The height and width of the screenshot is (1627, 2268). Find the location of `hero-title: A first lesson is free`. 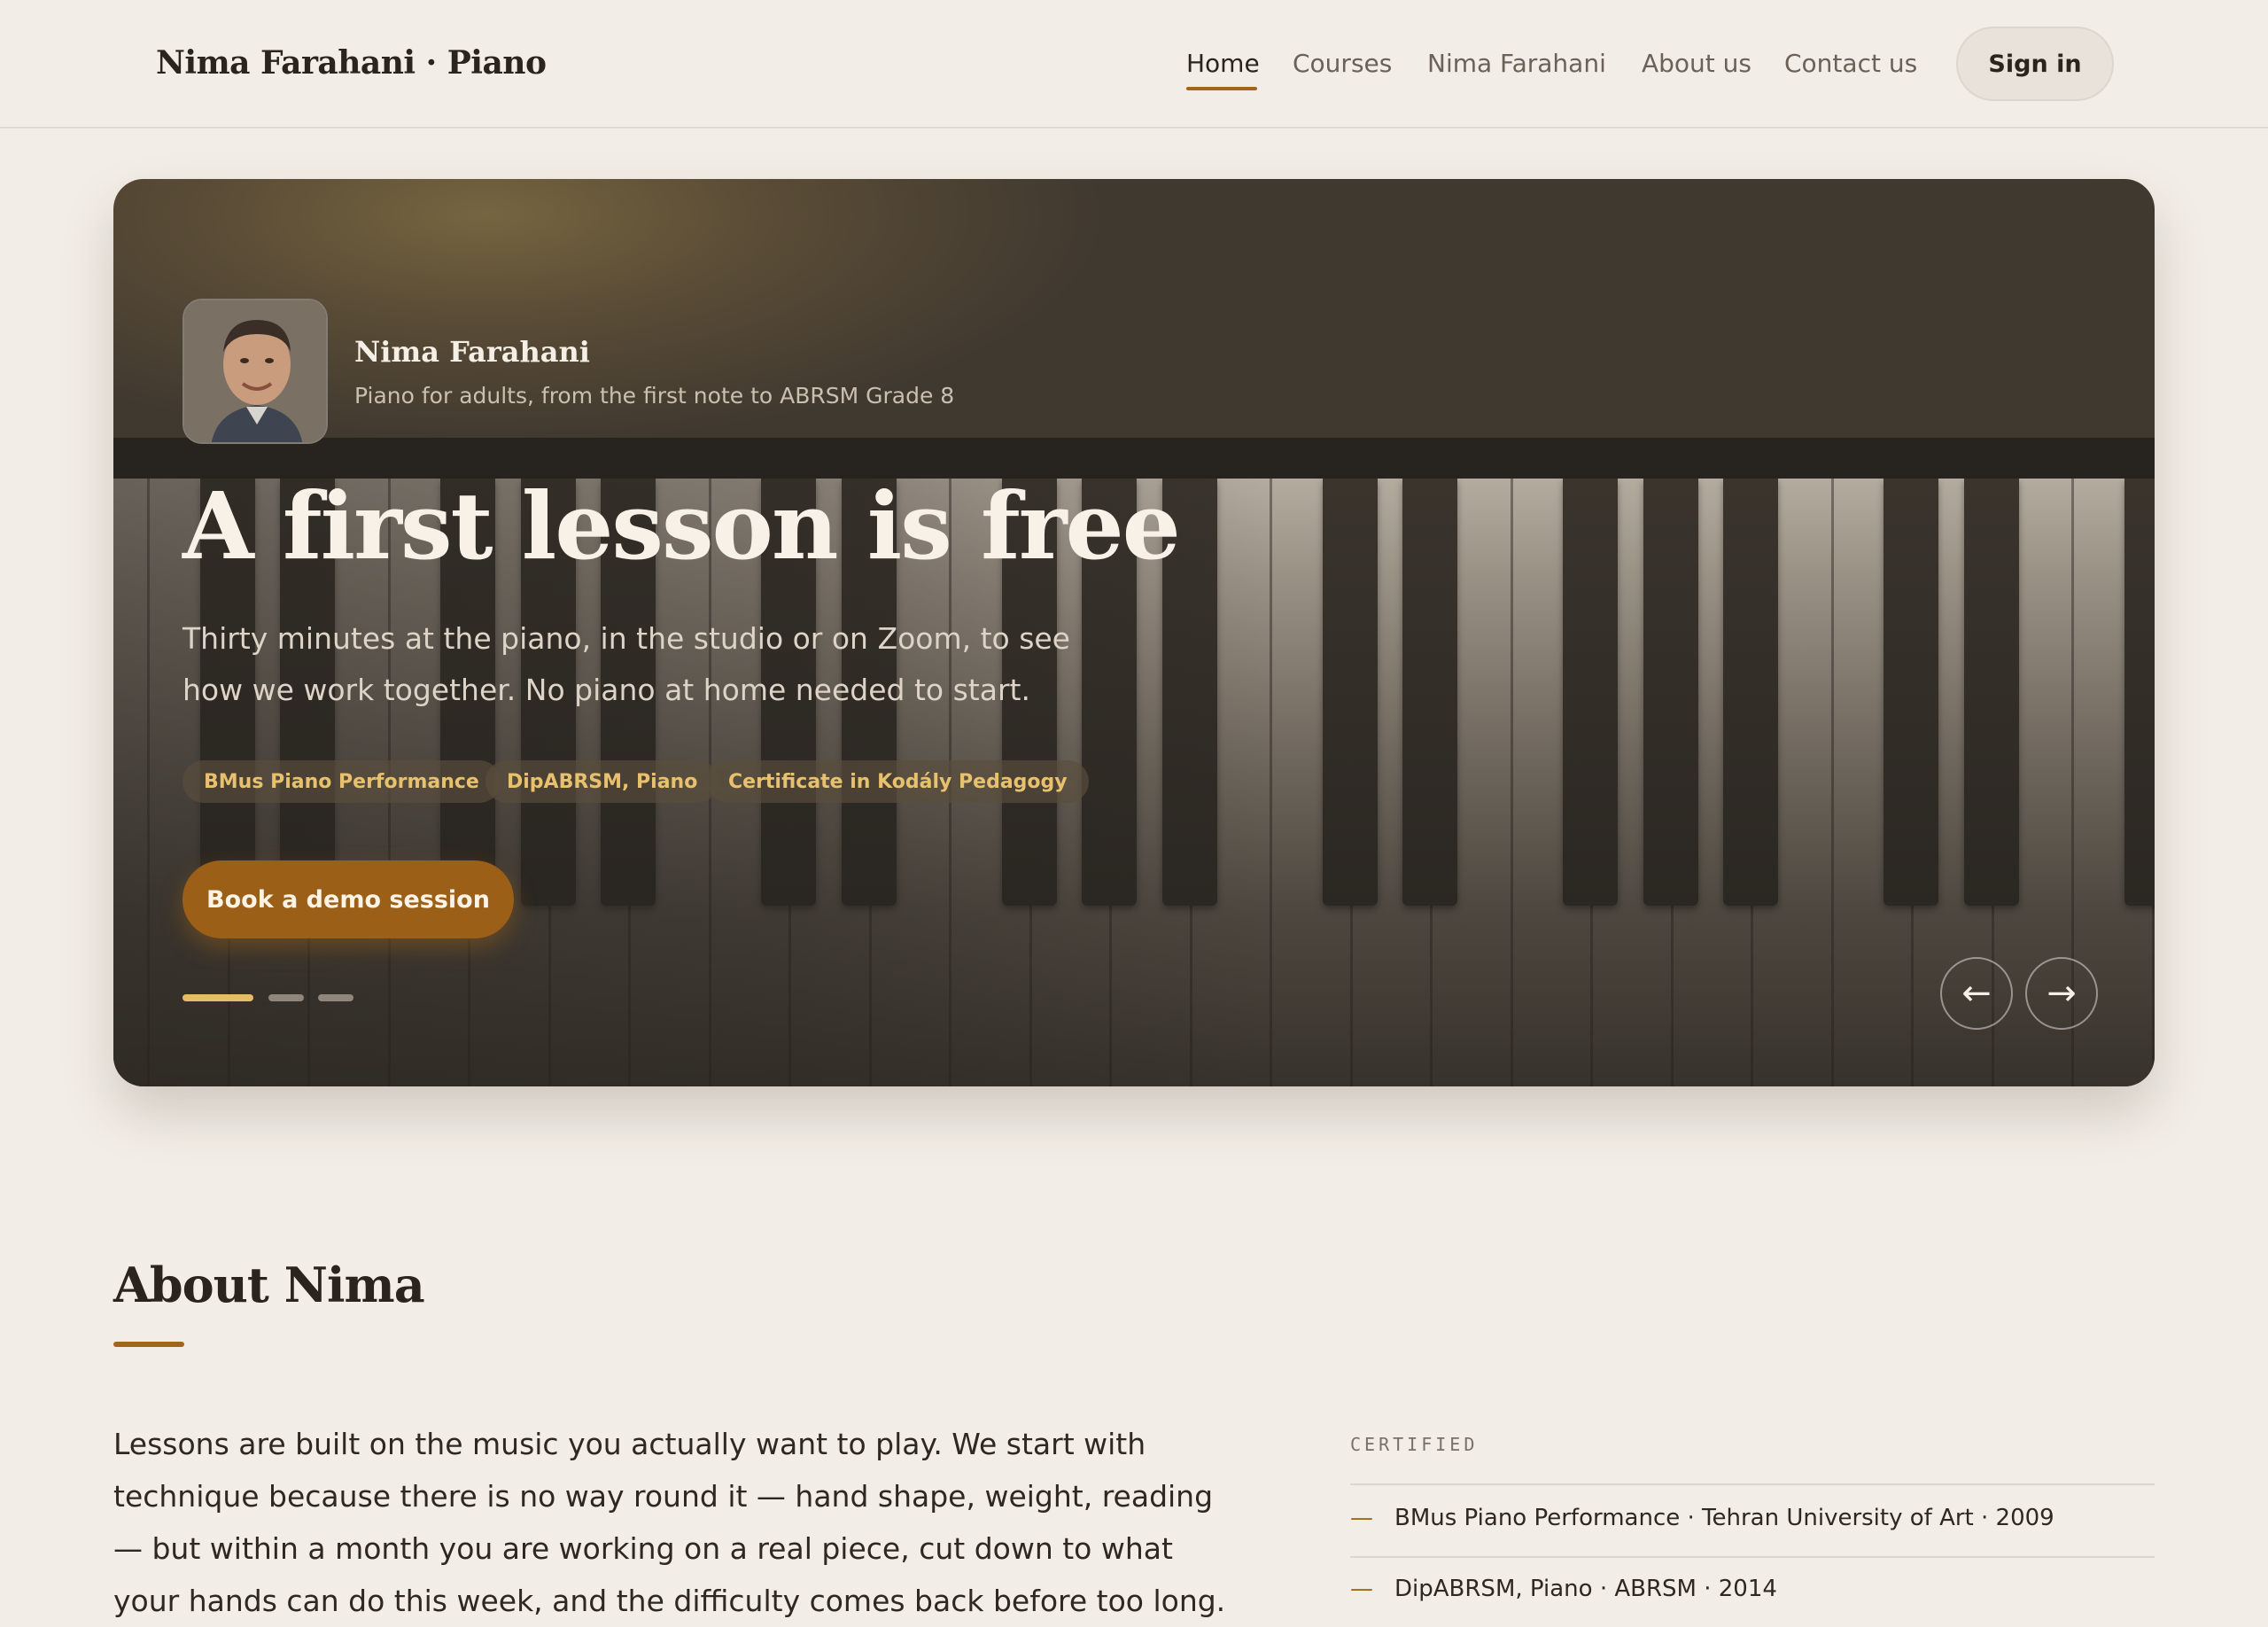

hero-title: A first lesson is free is located at coordinates (682, 525).